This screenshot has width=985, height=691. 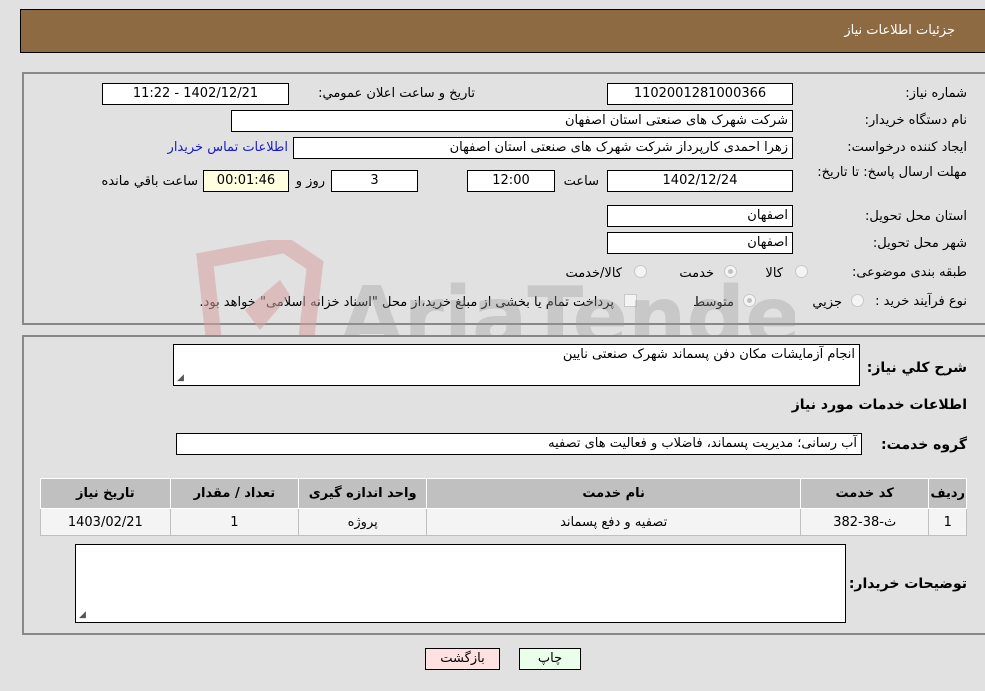 I want to click on time-remaining-label: ساعت باقي مانده, so click(x=149, y=181).